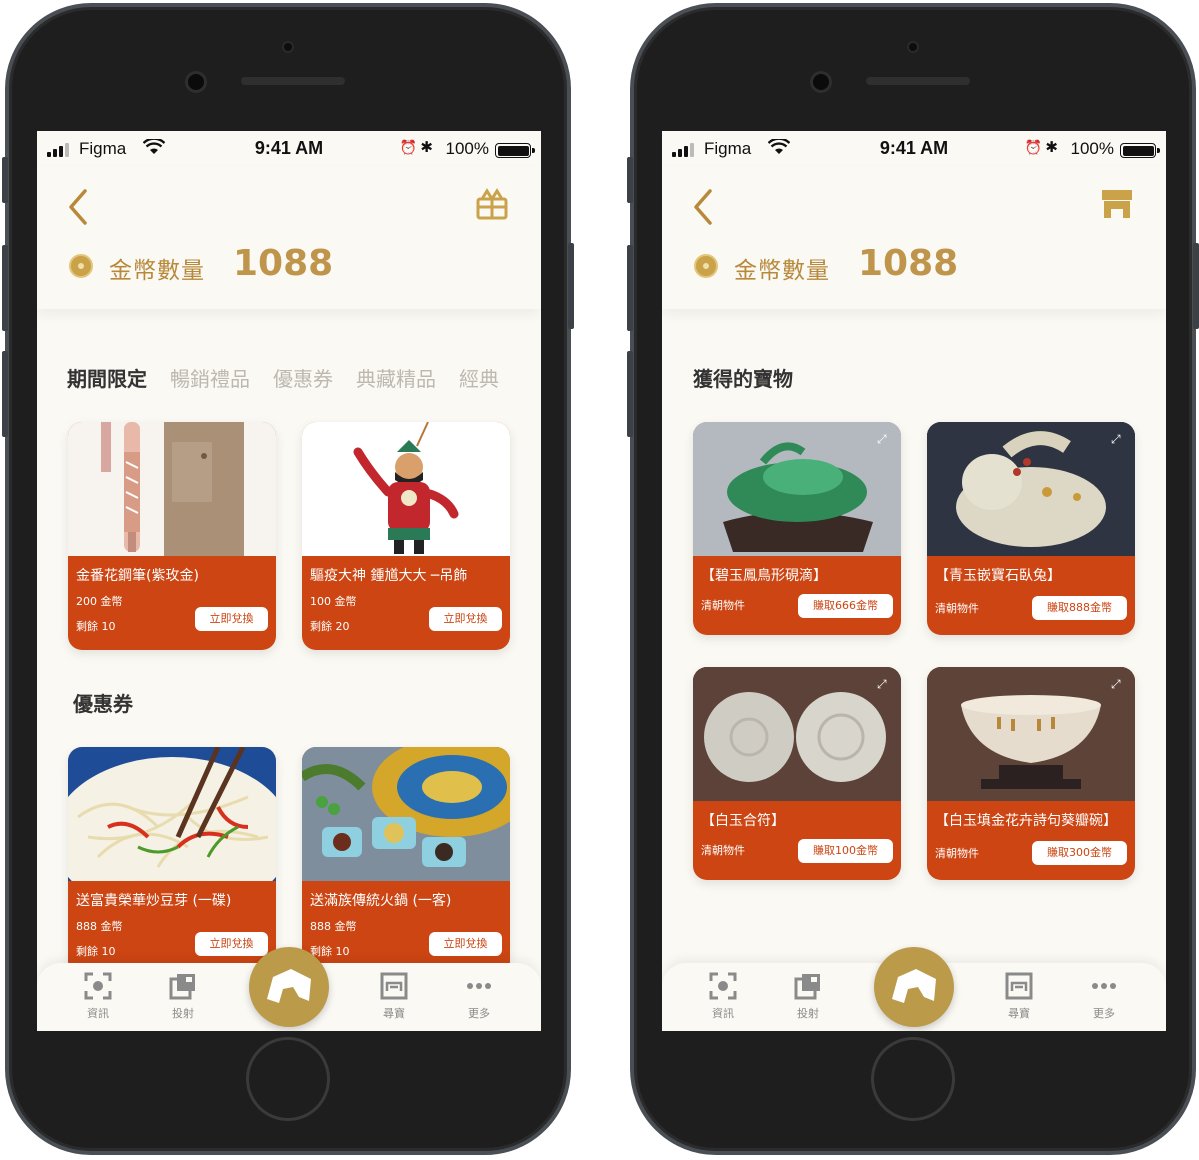  I want to click on product-remaining: 剩餘 10, so click(96, 951).